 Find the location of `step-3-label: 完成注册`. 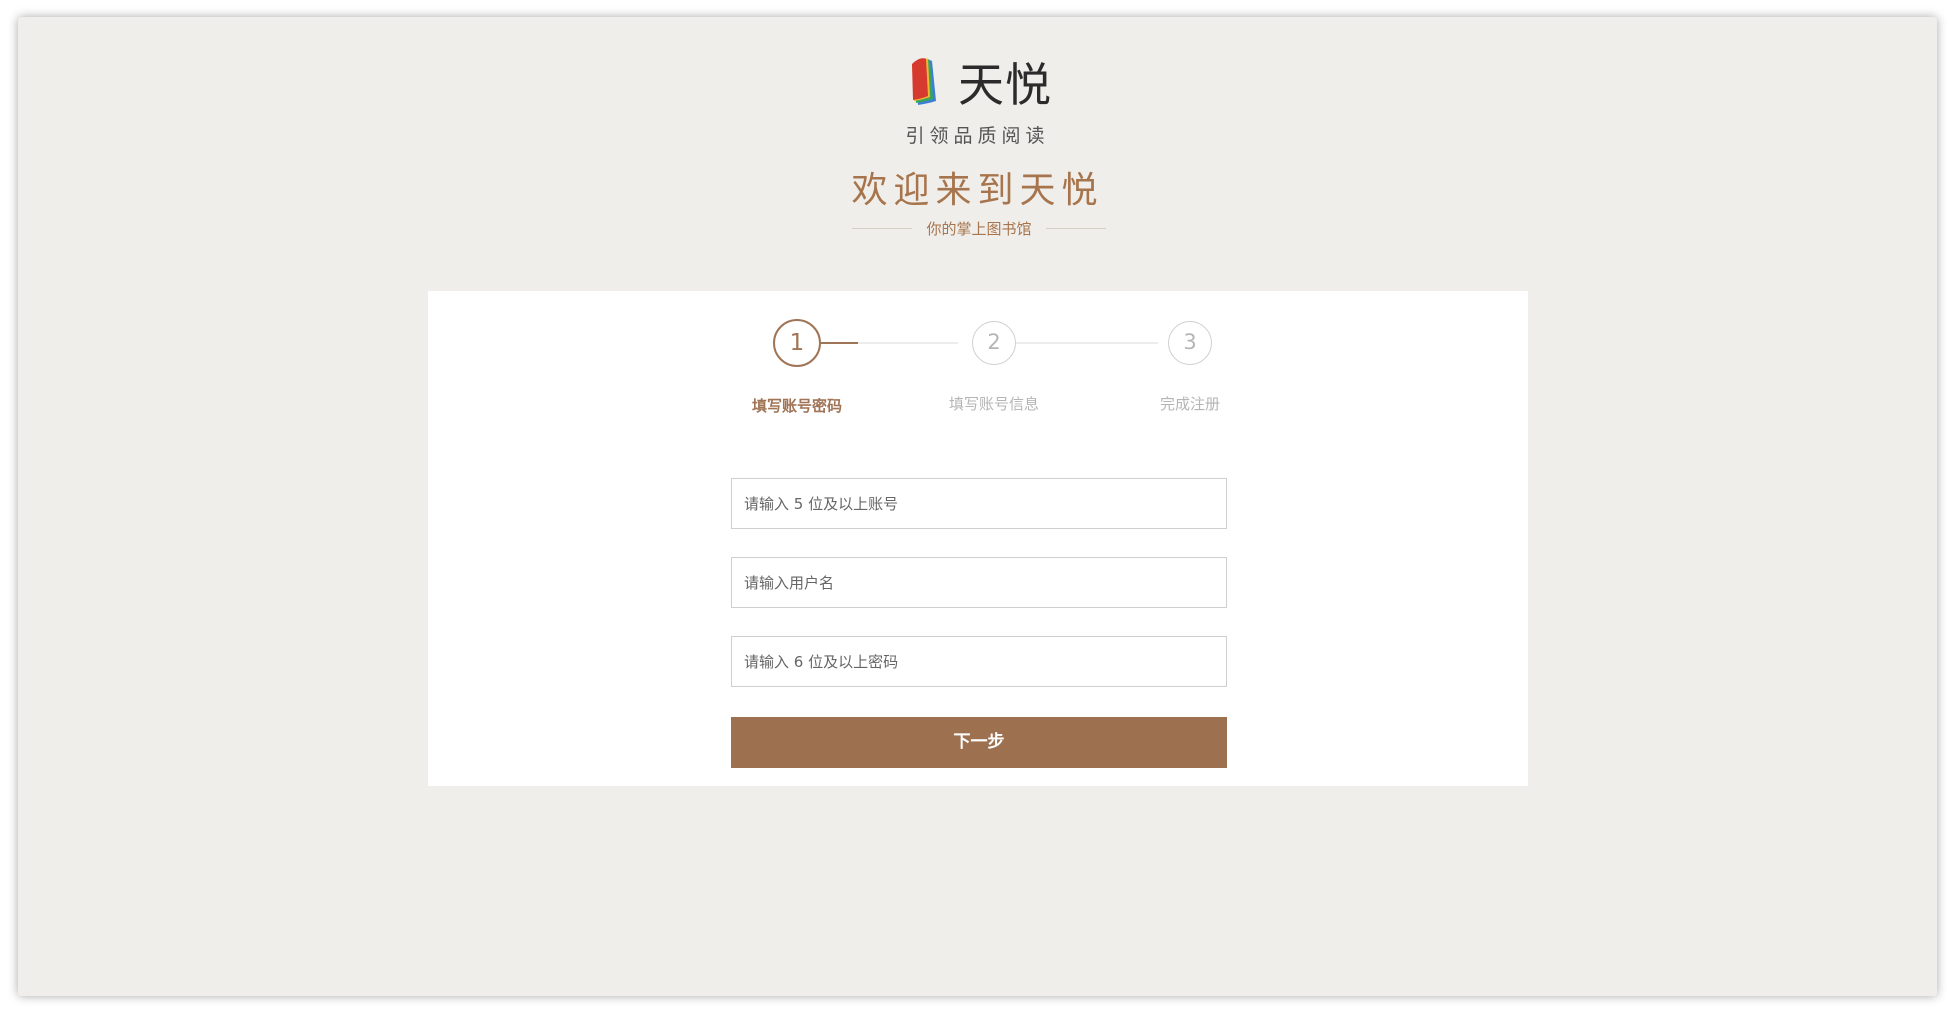

step-3-label: 完成注册 is located at coordinates (1189, 404).